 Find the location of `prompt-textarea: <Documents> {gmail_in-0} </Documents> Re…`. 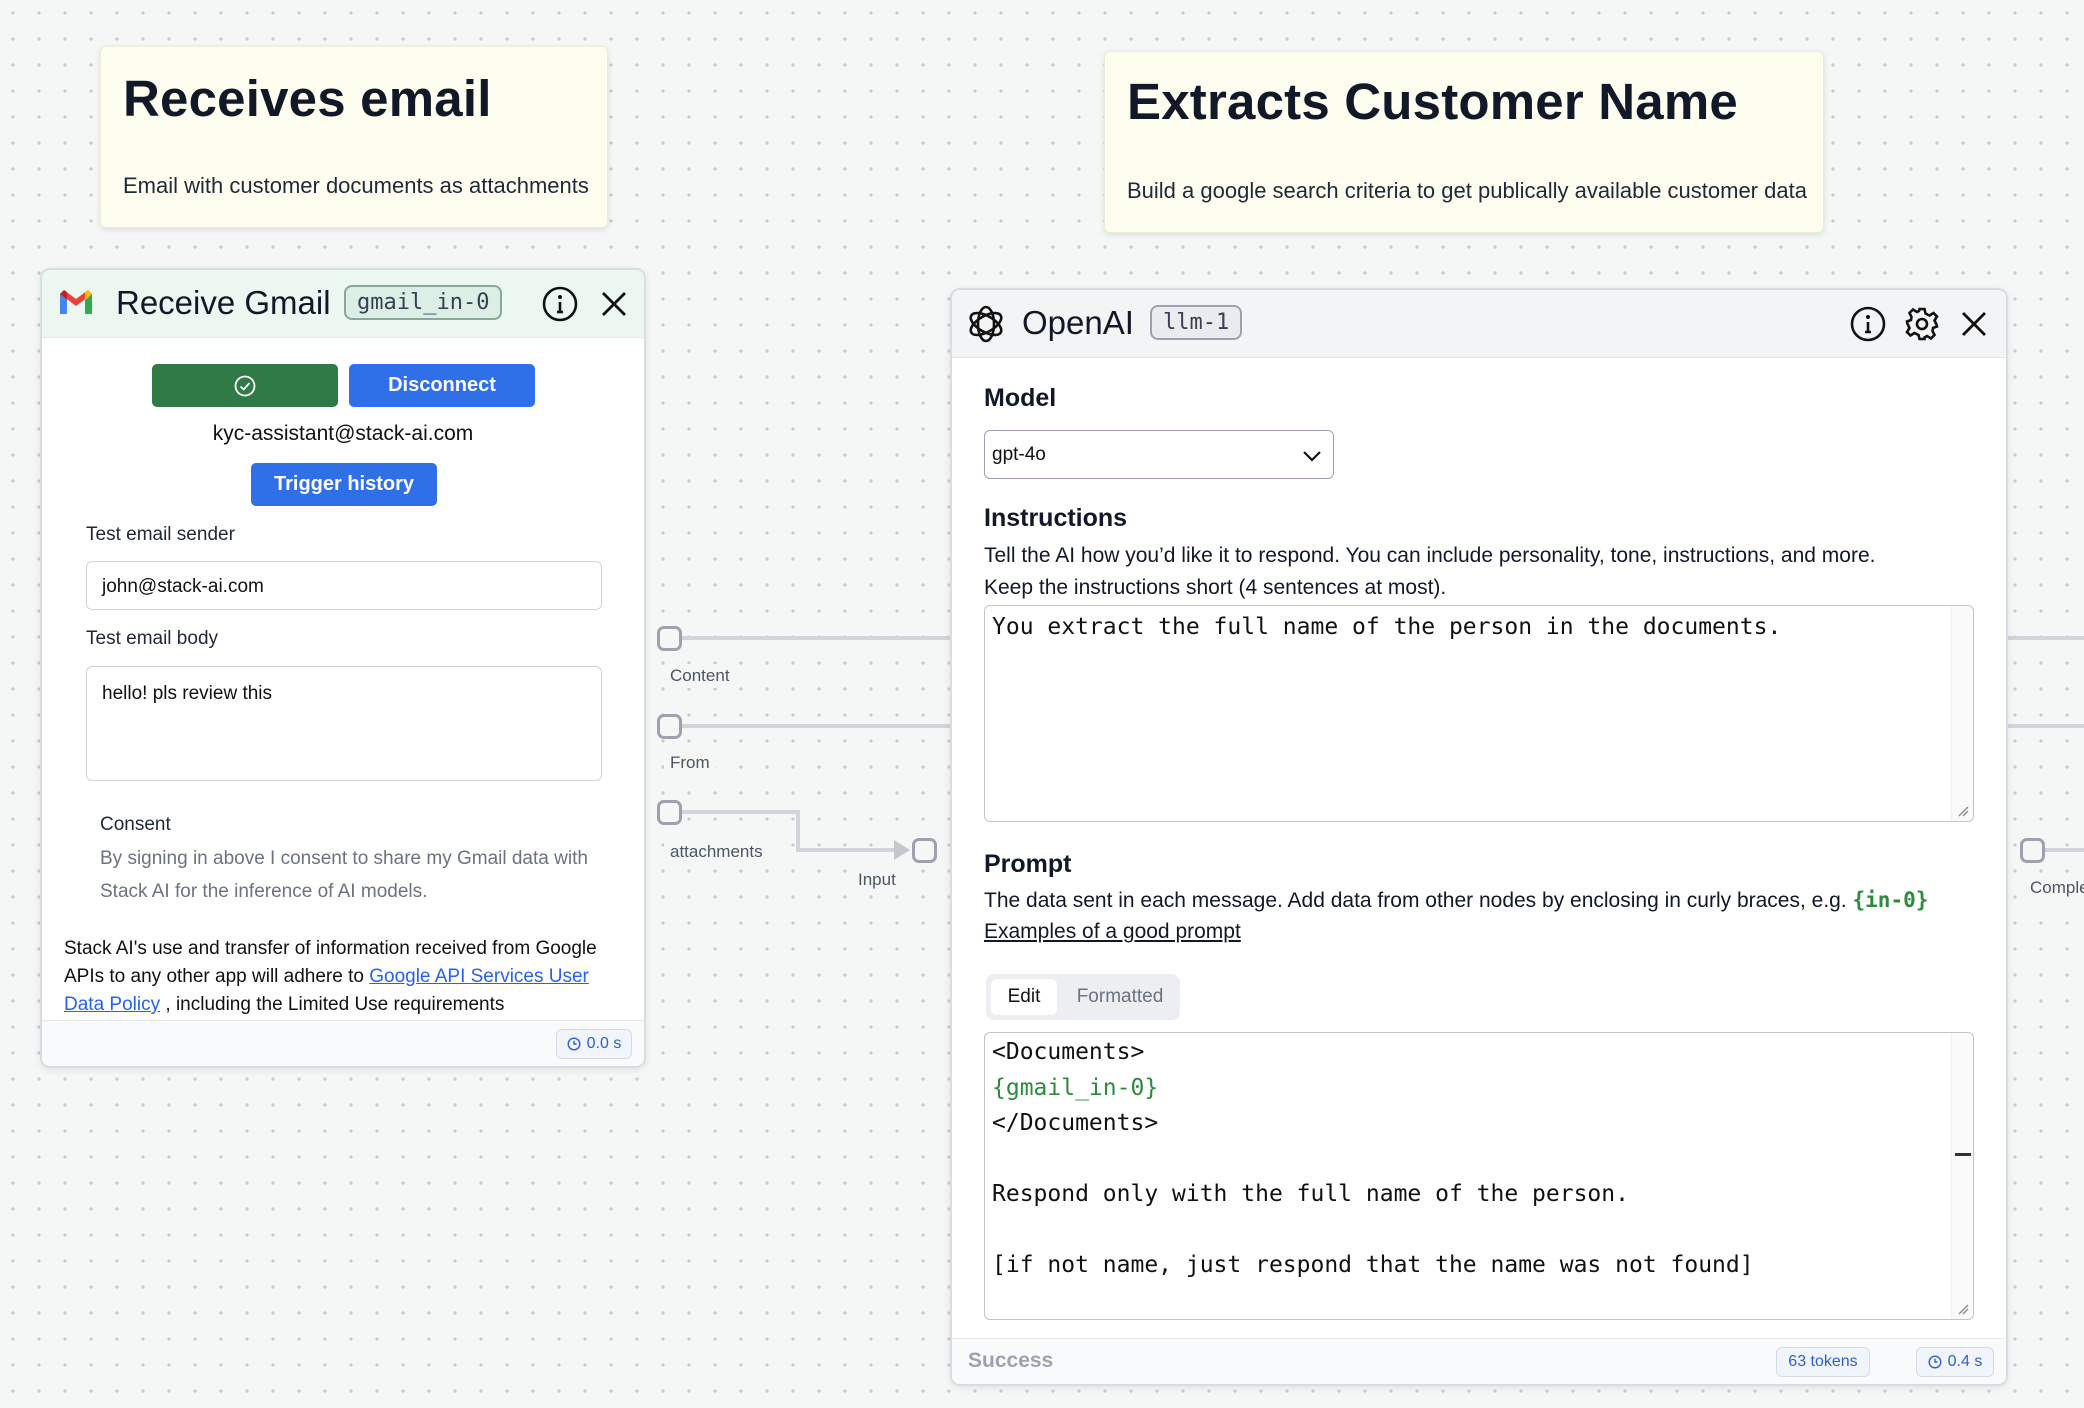

prompt-textarea: <Documents> {gmail_in-0} </Documents> Re… is located at coordinates (1479, 1176).